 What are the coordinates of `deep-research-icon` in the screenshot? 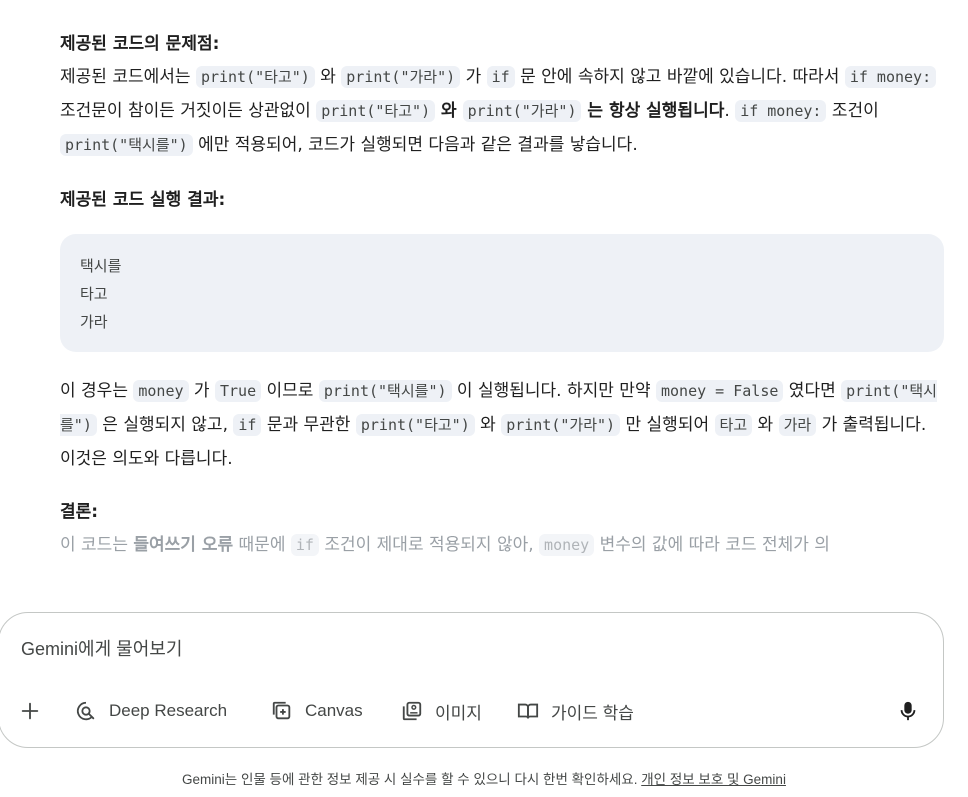 It's located at (85, 711).